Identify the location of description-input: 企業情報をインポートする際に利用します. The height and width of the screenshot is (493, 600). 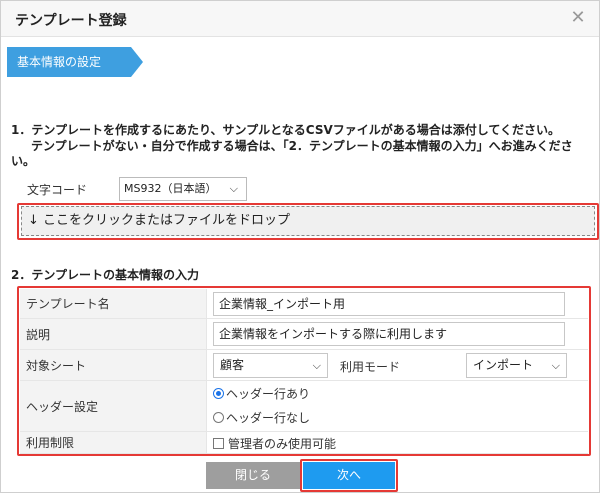
(389, 334).